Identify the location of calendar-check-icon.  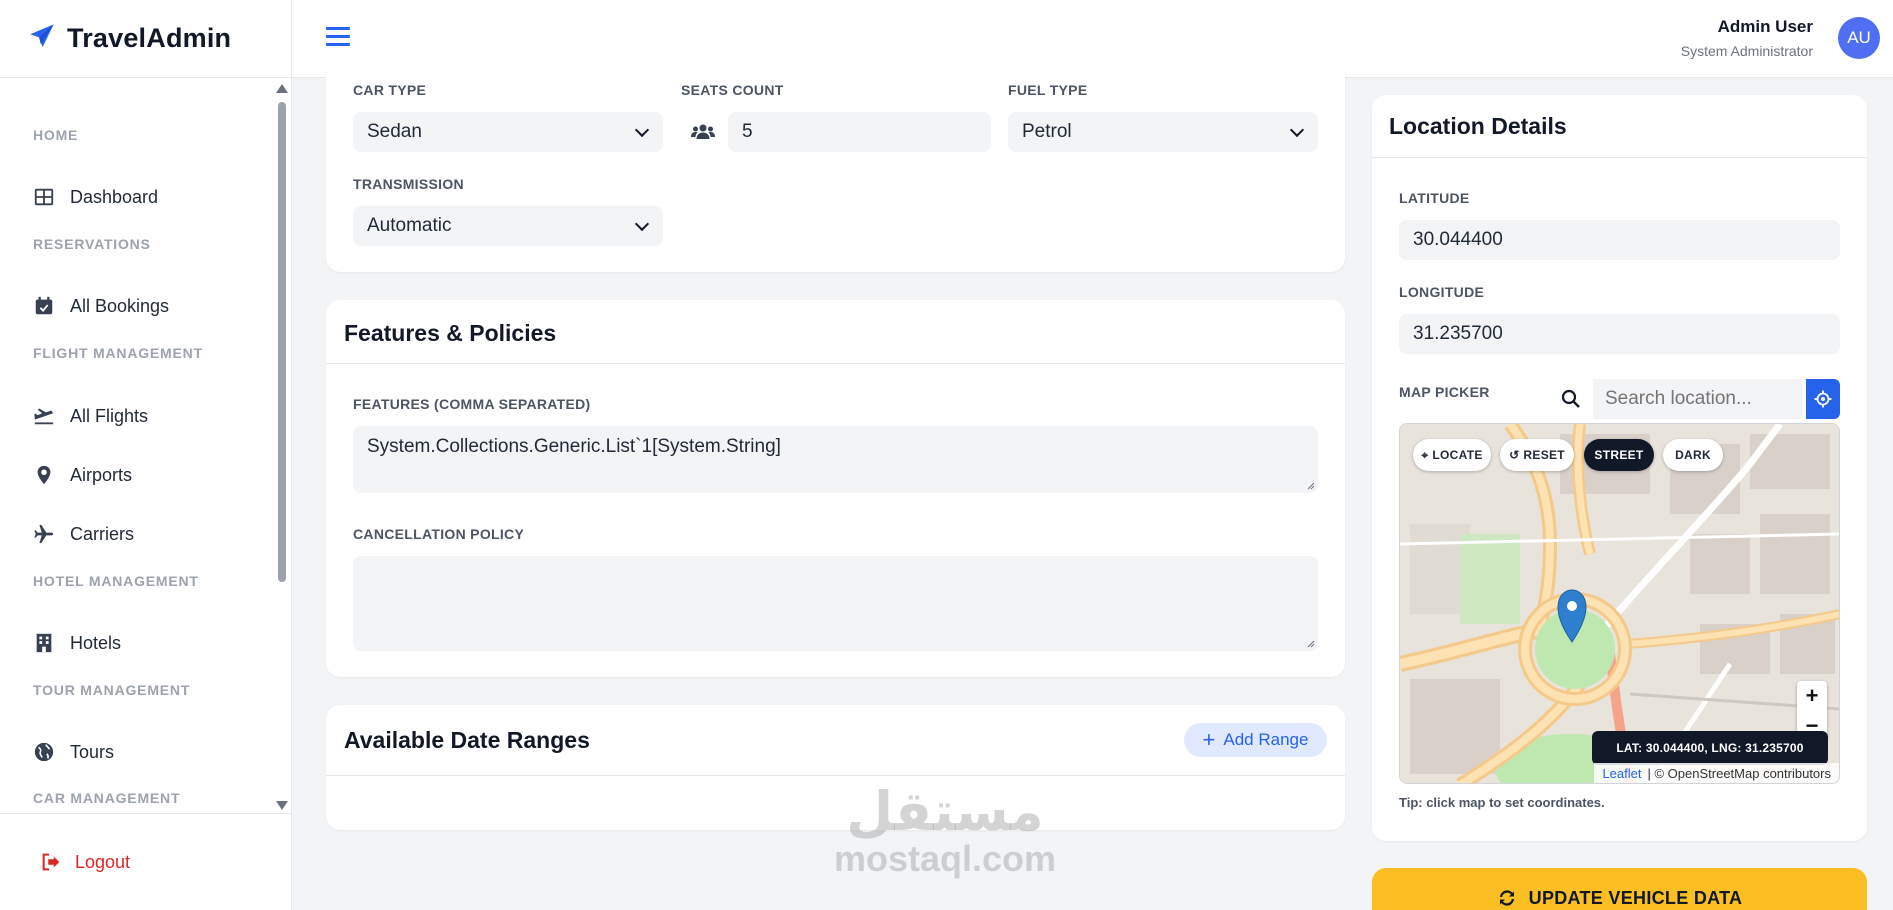
(44, 306).